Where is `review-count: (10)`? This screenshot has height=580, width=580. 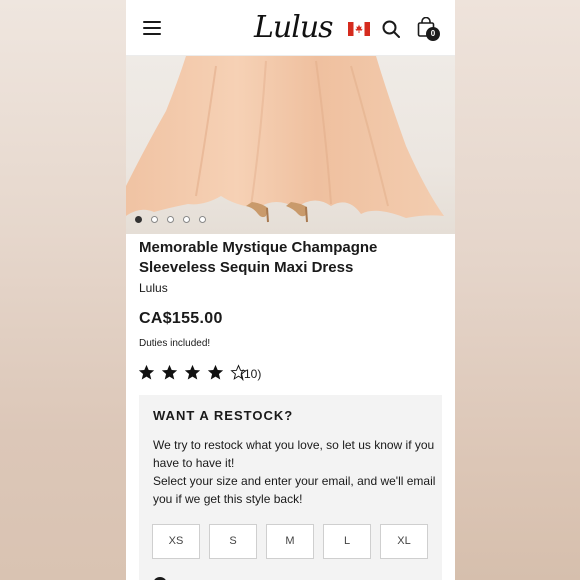
review-count: (10) is located at coordinates (250, 374).